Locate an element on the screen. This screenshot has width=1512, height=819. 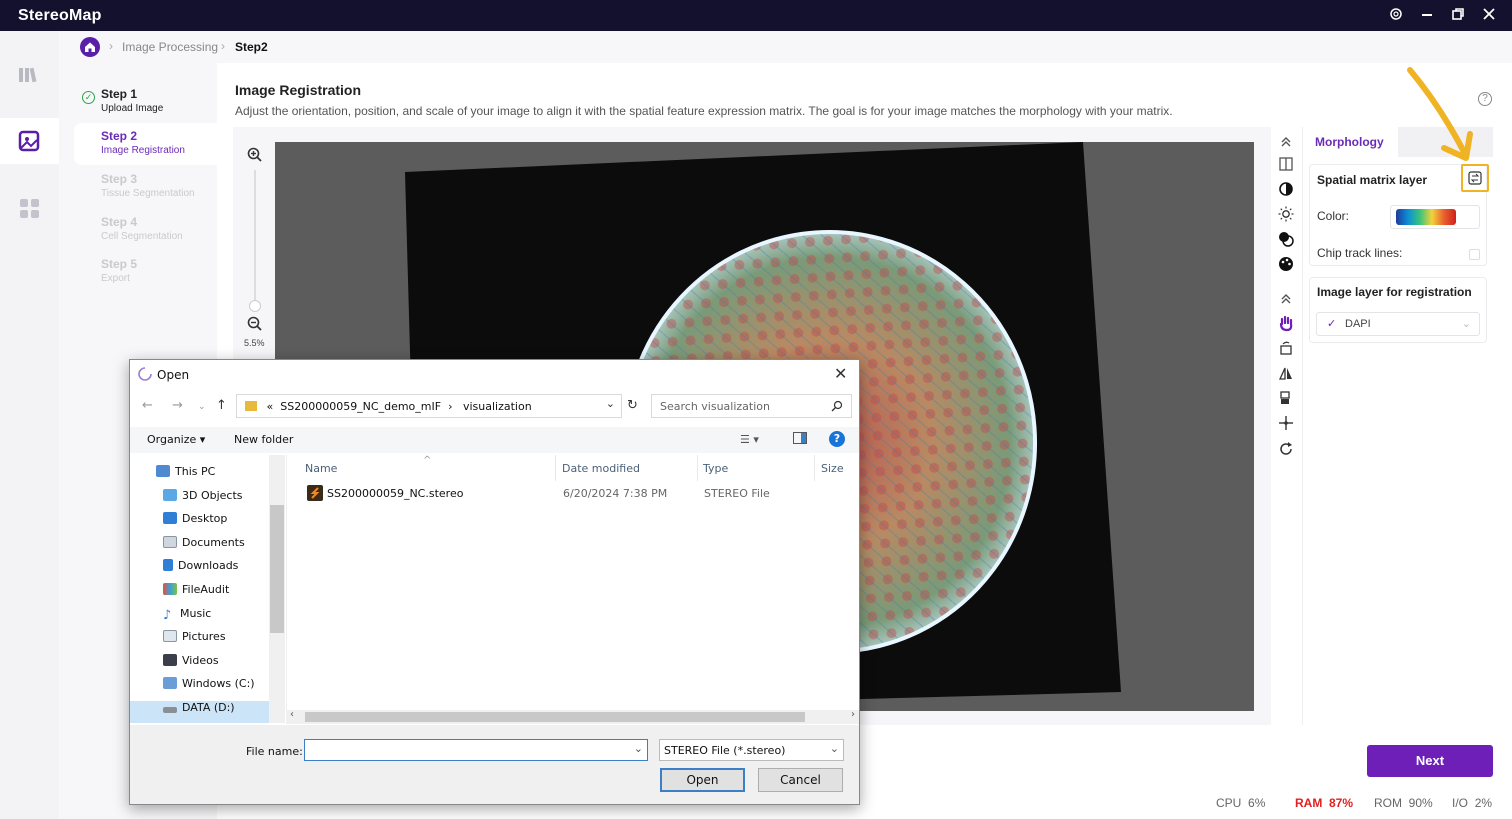
contrast-icon is located at coordinates (1286, 189).